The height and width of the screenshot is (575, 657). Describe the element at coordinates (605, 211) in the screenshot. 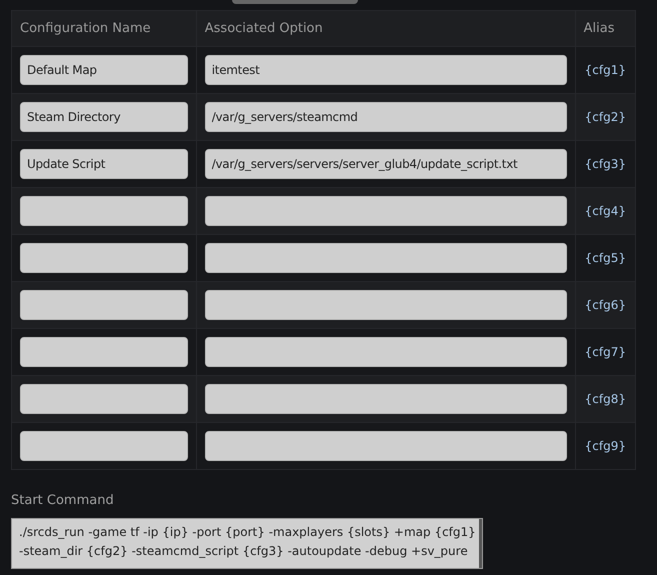

I see `alias-text: {cfg4}` at that location.